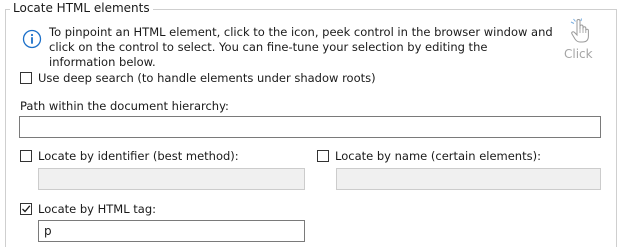 The width and height of the screenshot is (624, 247). Describe the element at coordinates (578, 54) in the screenshot. I see `click-label: Click` at that location.